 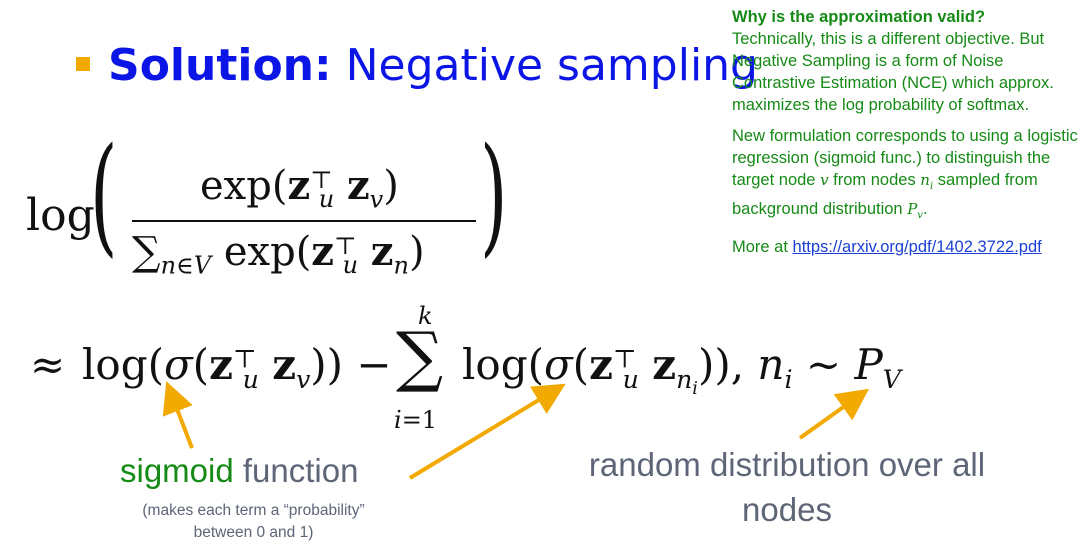 I want to click on function-word: function, so click(x=300, y=470).